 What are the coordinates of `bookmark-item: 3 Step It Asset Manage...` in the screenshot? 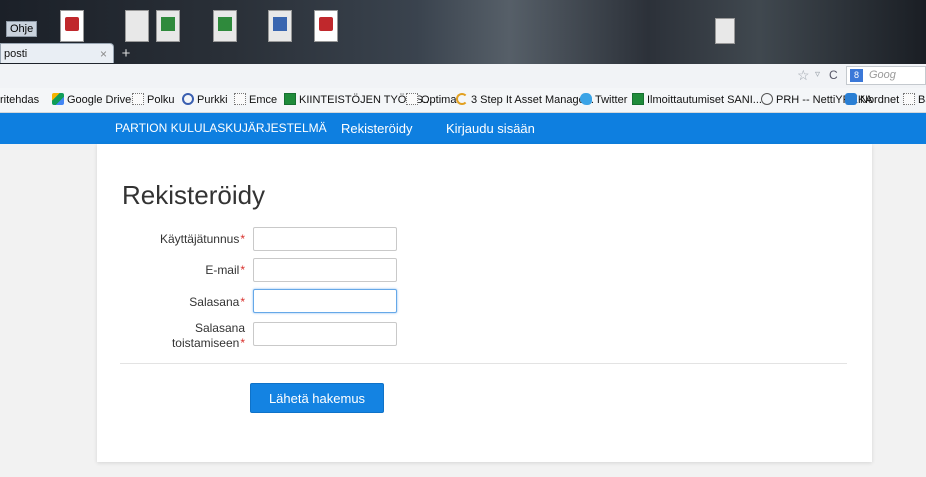 It's located at (525, 100).